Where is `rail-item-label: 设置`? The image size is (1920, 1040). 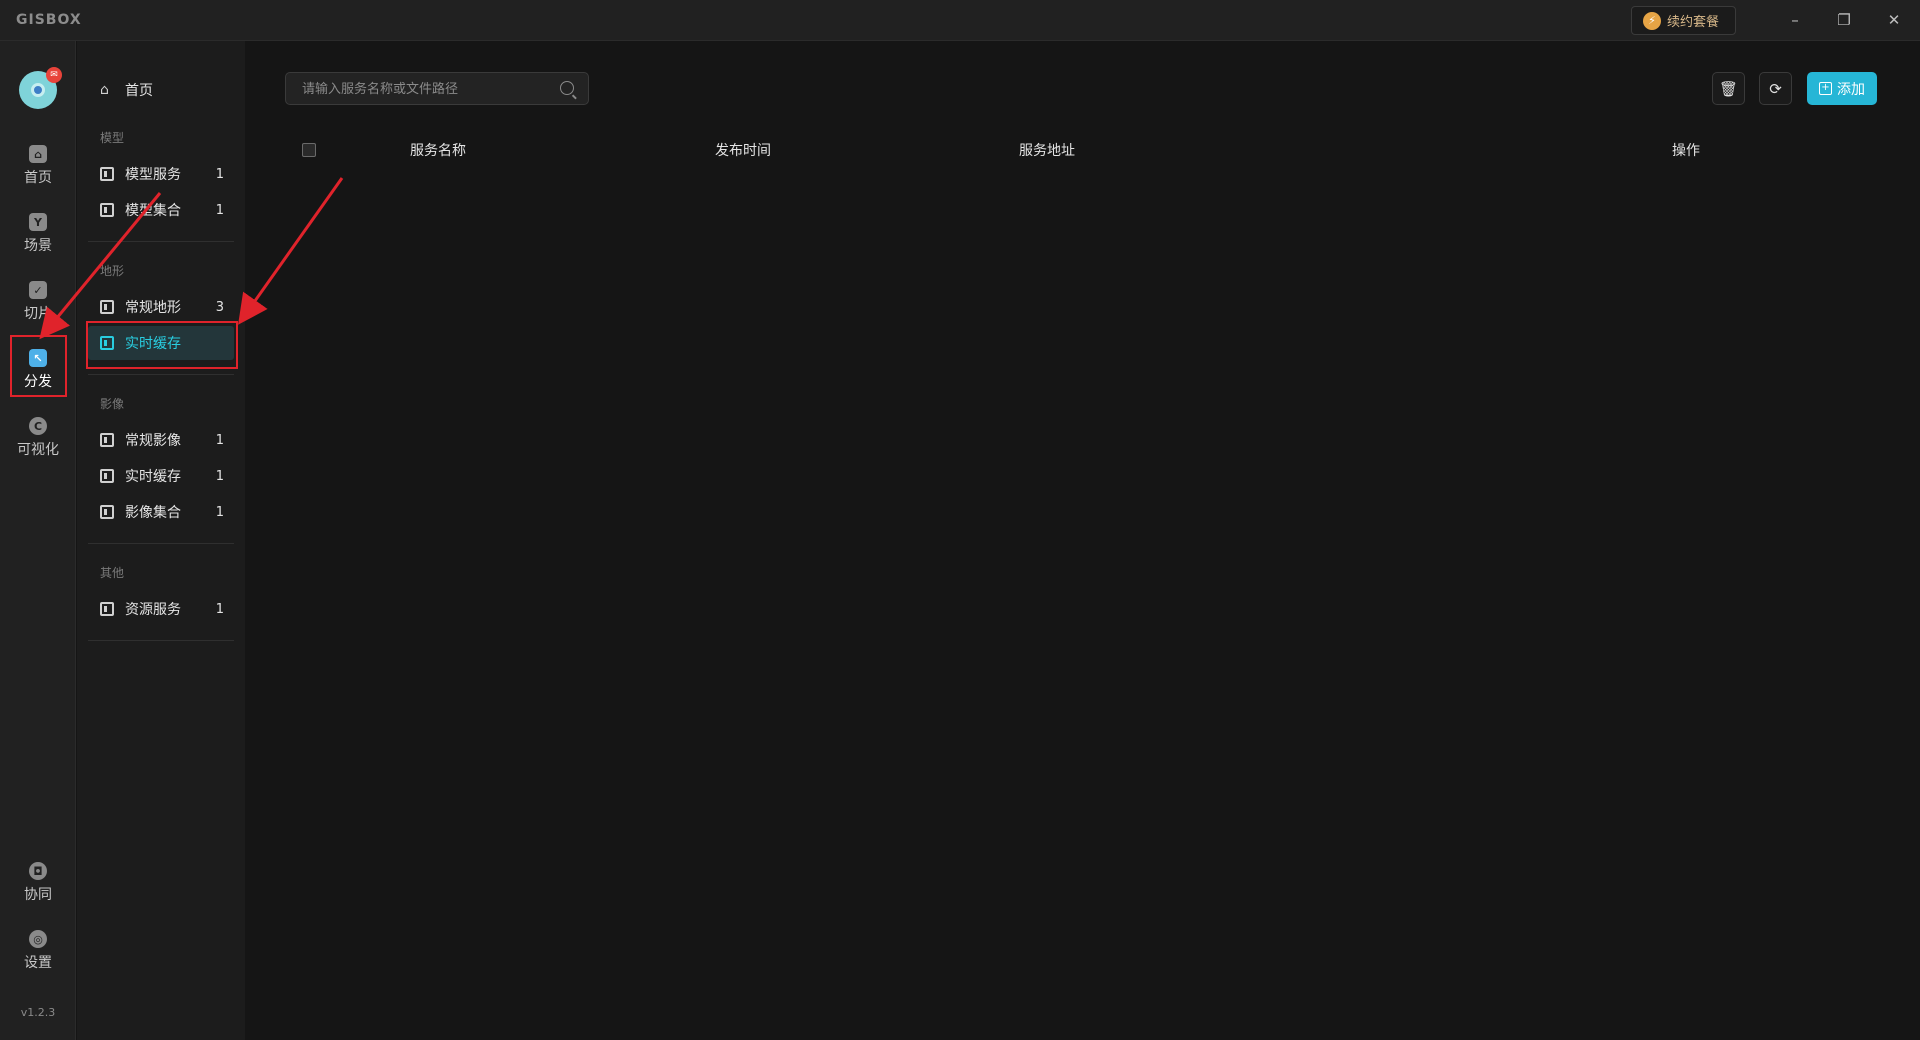 rail-item-label: 设置 is located at coordinates (38, 963).